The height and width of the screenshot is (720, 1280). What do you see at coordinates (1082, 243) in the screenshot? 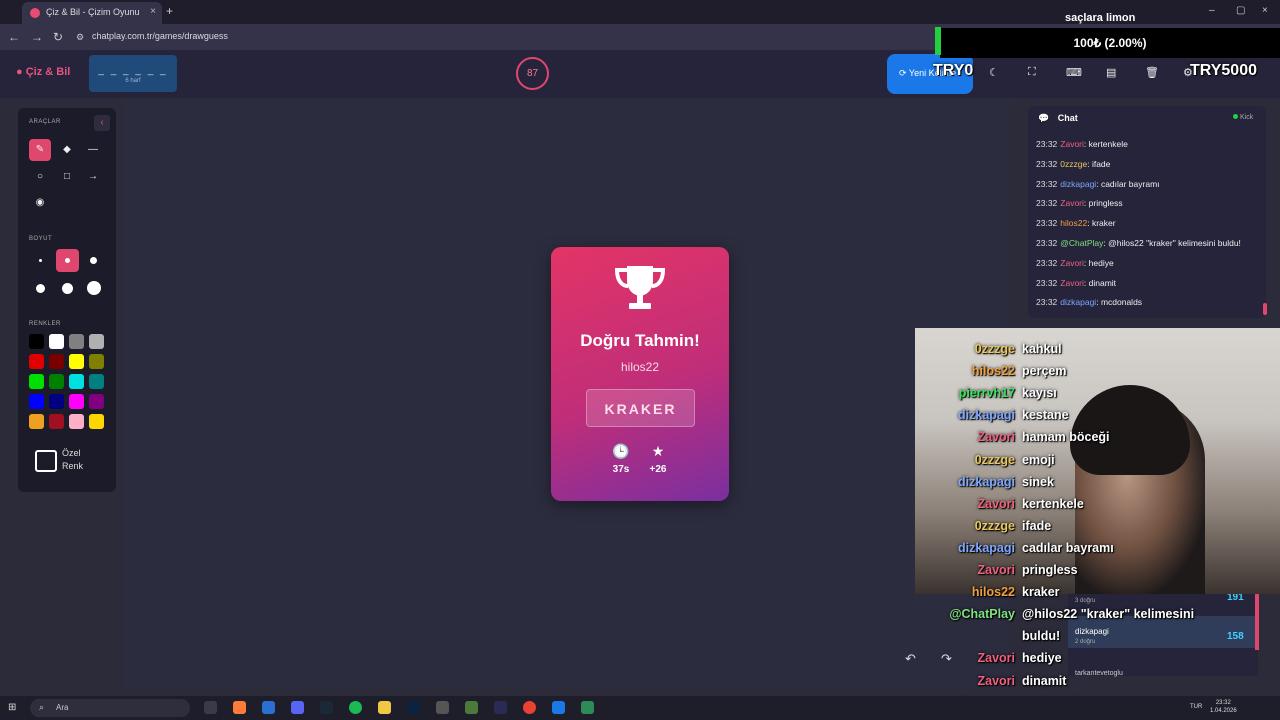
I see `chat-user: @ChatPlay` at bounding box center [1082, 243].